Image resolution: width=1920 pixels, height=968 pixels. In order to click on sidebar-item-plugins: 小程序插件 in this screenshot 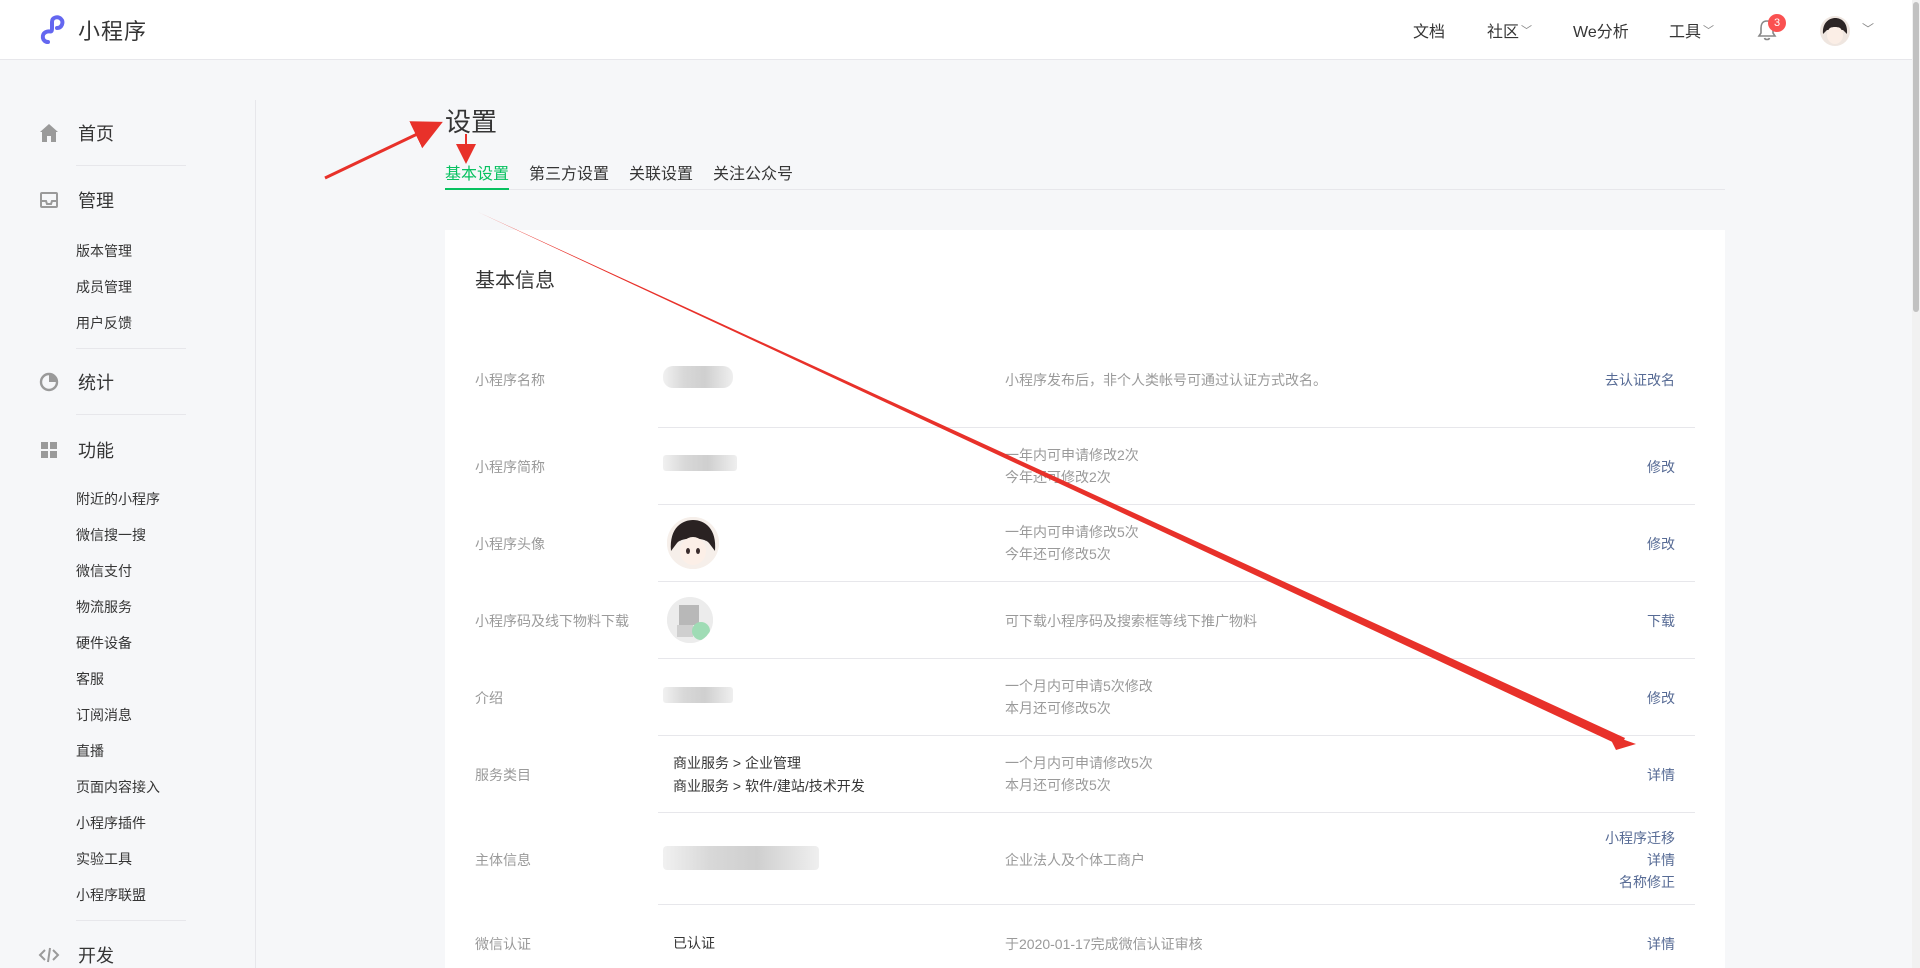, I will do `click(111, 823)`.